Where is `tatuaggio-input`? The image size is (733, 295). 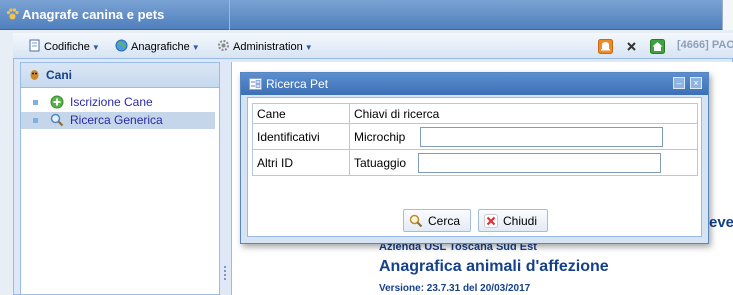
tatuaggio-input is located at coordinates (539, 162).